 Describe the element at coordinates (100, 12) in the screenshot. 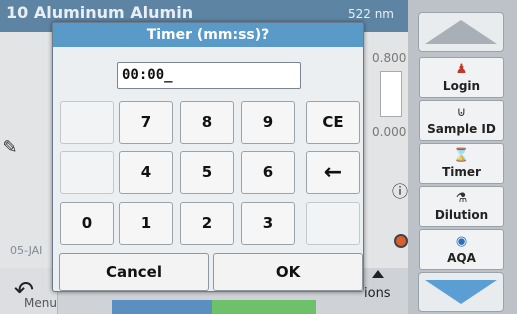

I see `program-title: 10 Aluminum Alumin` at that location.